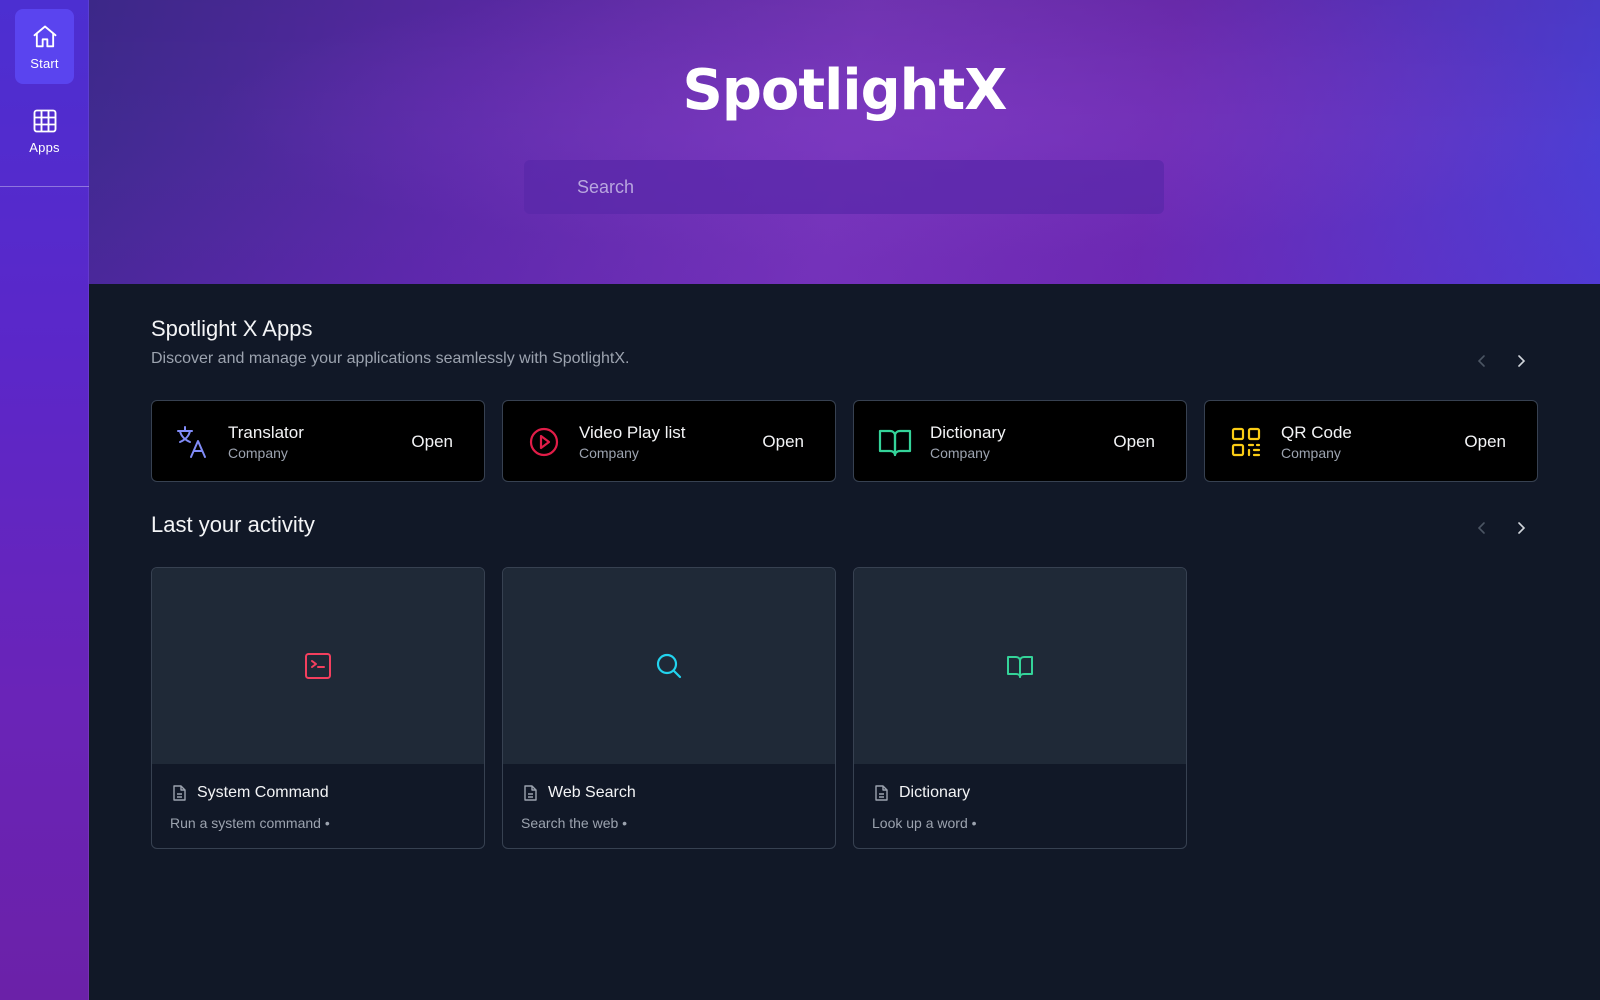 Image resolution: width=1600 pixels, height=1000 pixels. What do you see at coordinates (44, 120) in the screenshot?
I see `grid-icon` at bounding box center [44, 120].